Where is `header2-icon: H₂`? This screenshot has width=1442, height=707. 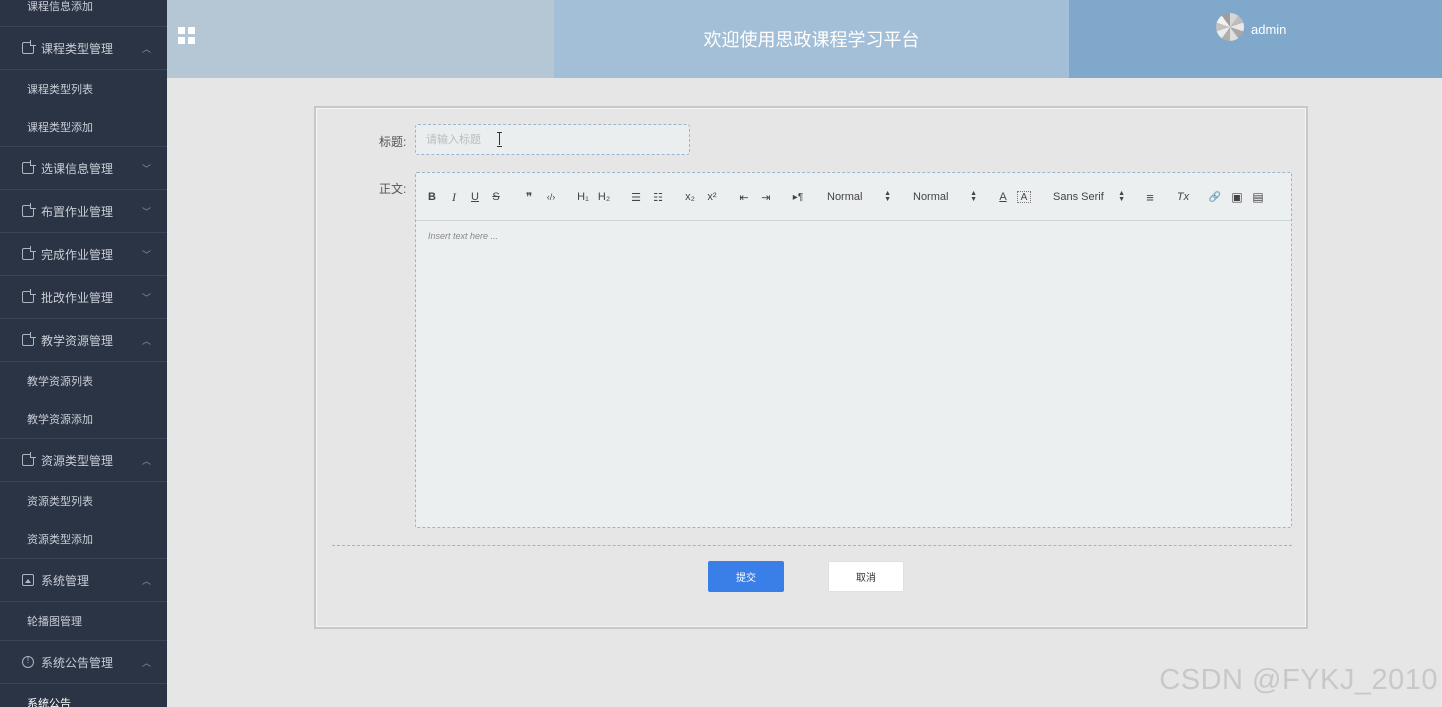
header2-icon: H₂ is located at coordinates (604, 197).